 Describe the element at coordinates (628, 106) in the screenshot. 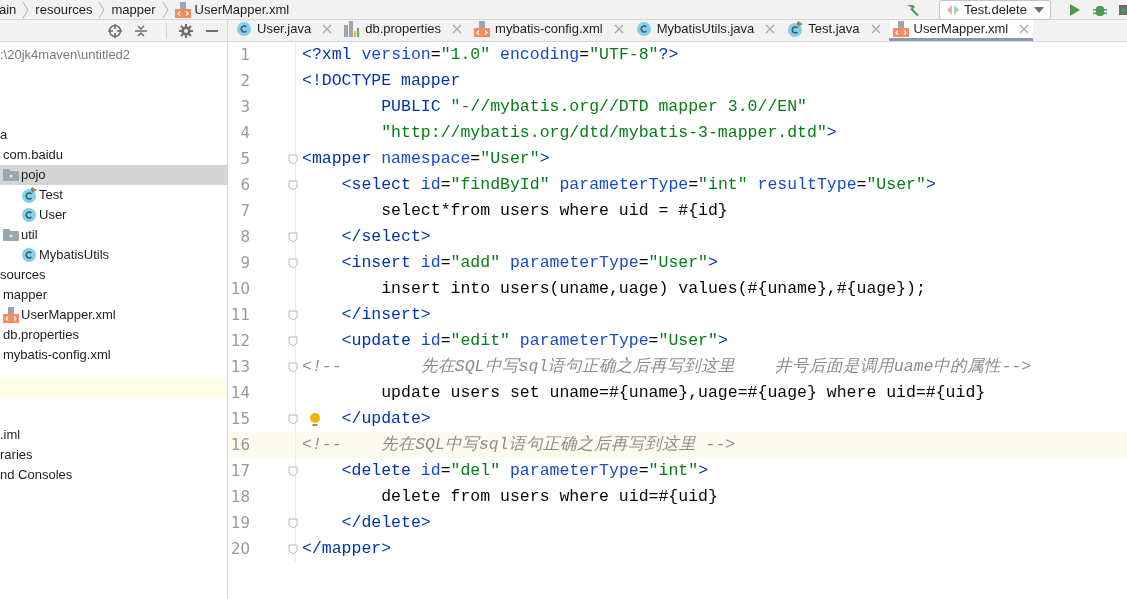

I see `code-token: "-//mybatis.org//DTD mapper 3.0//EN"` at that location.